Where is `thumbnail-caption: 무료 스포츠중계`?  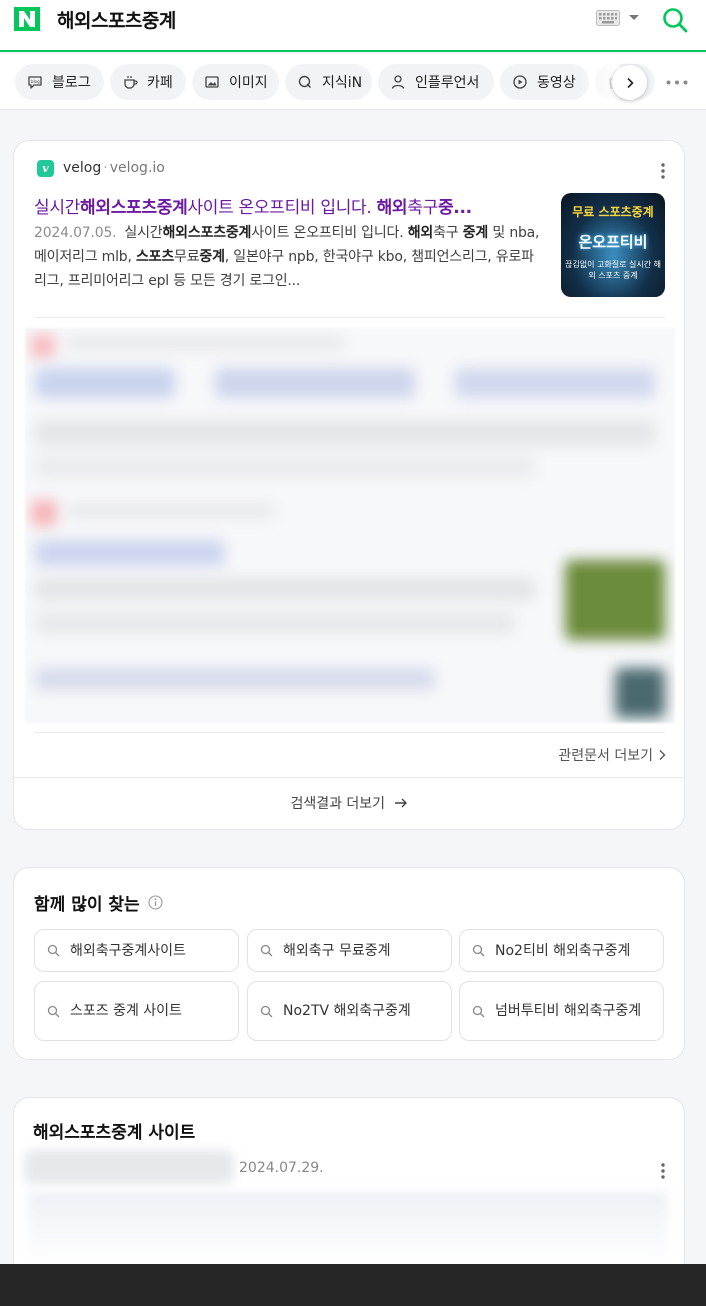 thumbnail-caption: 무료 스포츠중계 is located at coordinates (613, 212).